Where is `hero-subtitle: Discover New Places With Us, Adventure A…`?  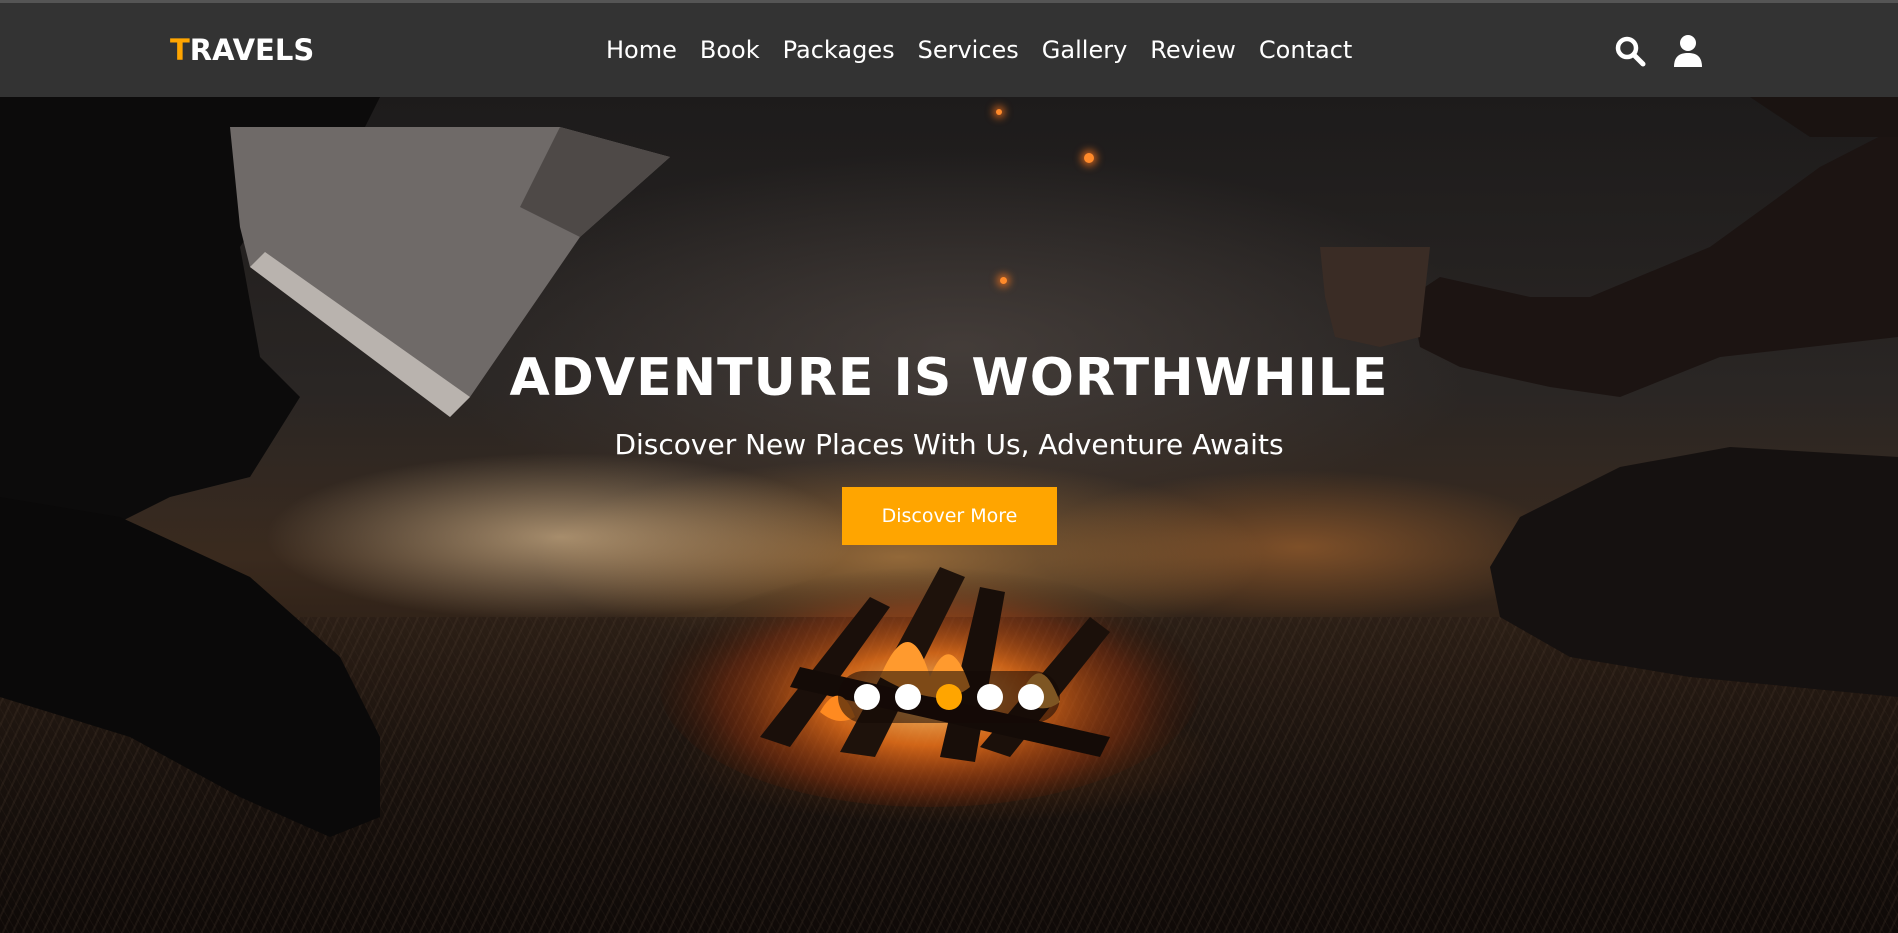
hero-subtitle: Discover New Places With Us, Adventure A… is located at coordinates (949, 444).